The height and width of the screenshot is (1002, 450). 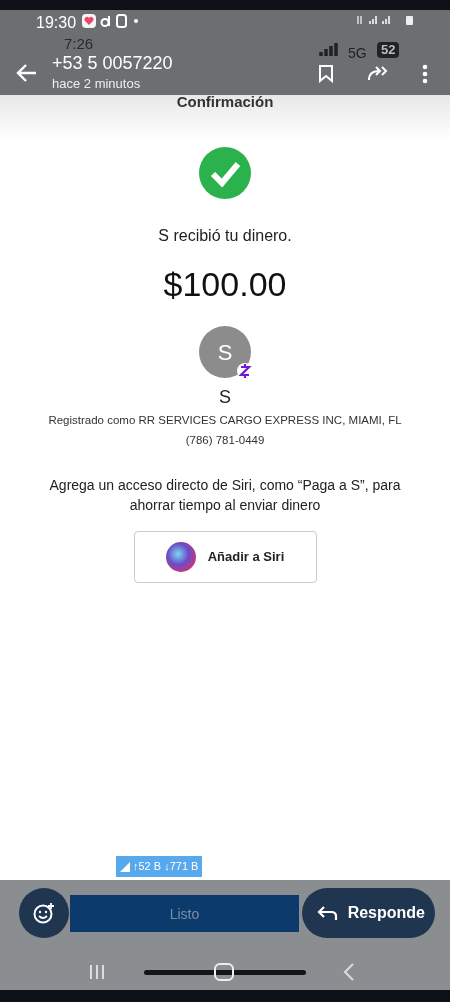 What do you see at coordinates (225, 284) in the screenshot?
I see `amount: $100.00` at bounding box center [225, 284].